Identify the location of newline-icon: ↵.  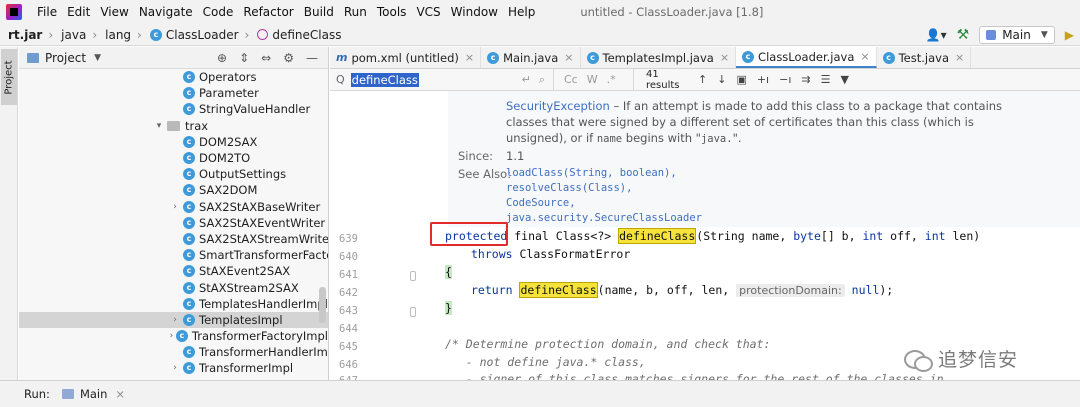
(526, 80).